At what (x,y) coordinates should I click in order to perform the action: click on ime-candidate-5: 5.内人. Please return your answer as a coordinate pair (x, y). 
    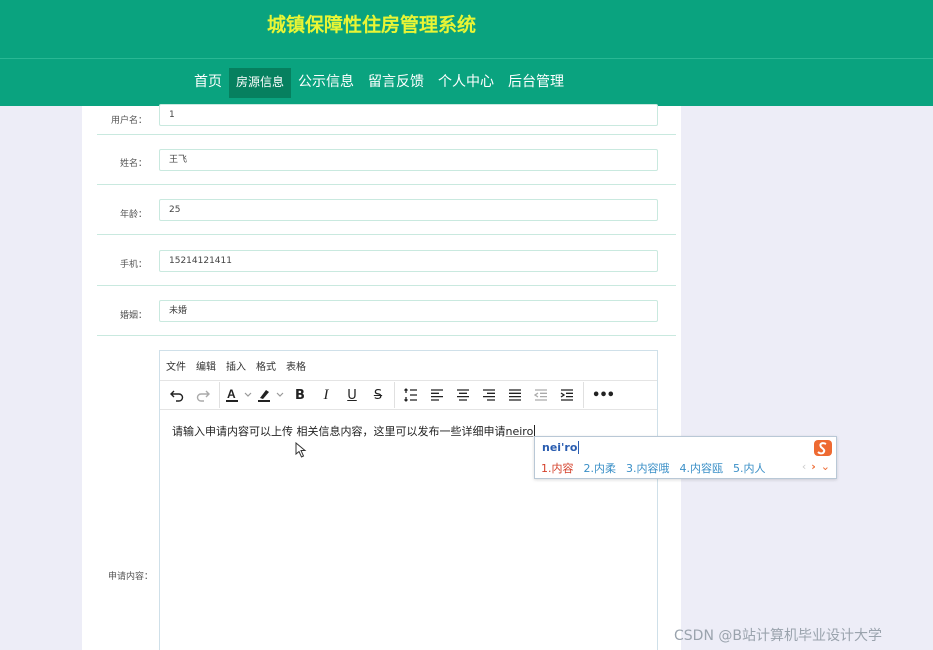
    Looking at the image, I should click on (749, 468).